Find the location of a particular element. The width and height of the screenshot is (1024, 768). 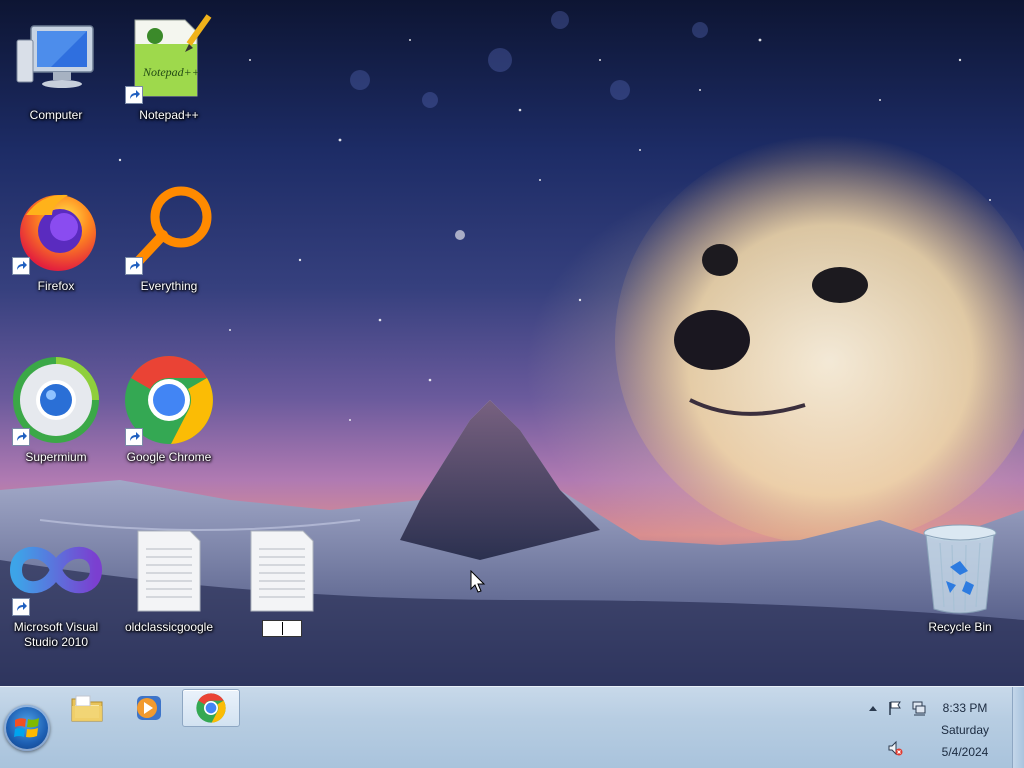

desktop-icon-oldclassicgoogle: oldclassicgoogle is located at coordinates (169, 578).